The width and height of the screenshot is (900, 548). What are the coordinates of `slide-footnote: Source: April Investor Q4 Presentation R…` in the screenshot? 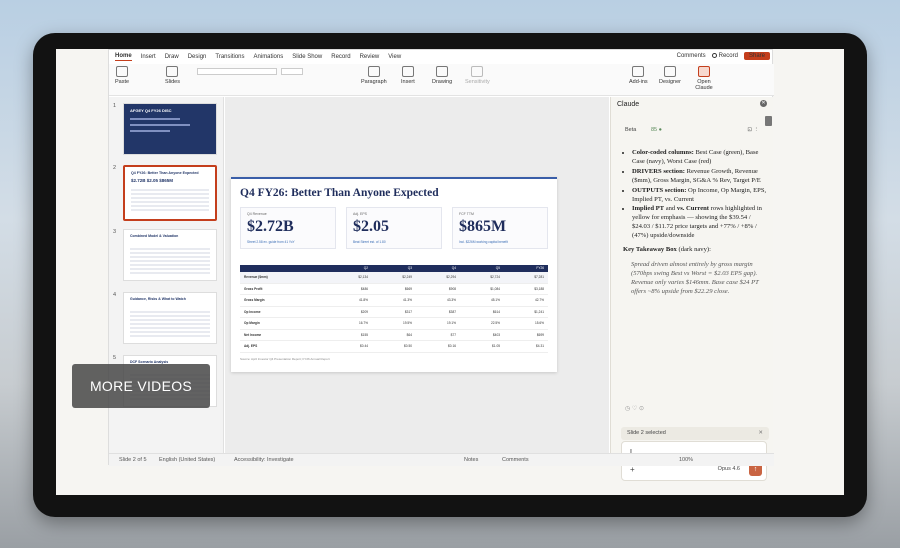 It's located at (285, 359).